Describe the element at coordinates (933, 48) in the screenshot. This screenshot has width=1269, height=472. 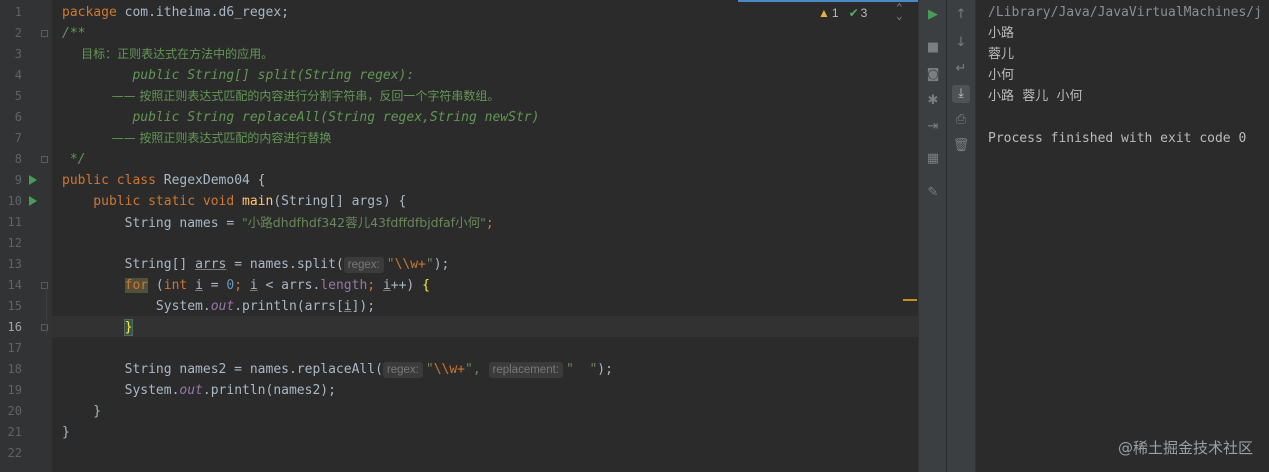
I see `stop-icon: ■` at that location.